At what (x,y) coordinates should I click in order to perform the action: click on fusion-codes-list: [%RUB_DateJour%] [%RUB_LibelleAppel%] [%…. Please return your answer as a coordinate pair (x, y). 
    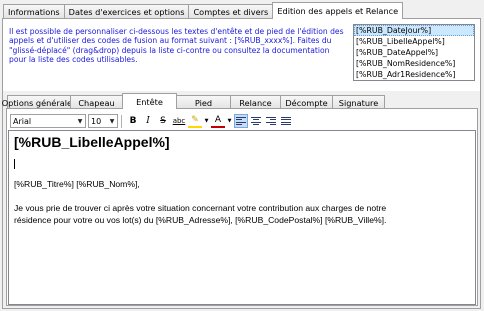
    Looking at the image, I should click on (414, 52).